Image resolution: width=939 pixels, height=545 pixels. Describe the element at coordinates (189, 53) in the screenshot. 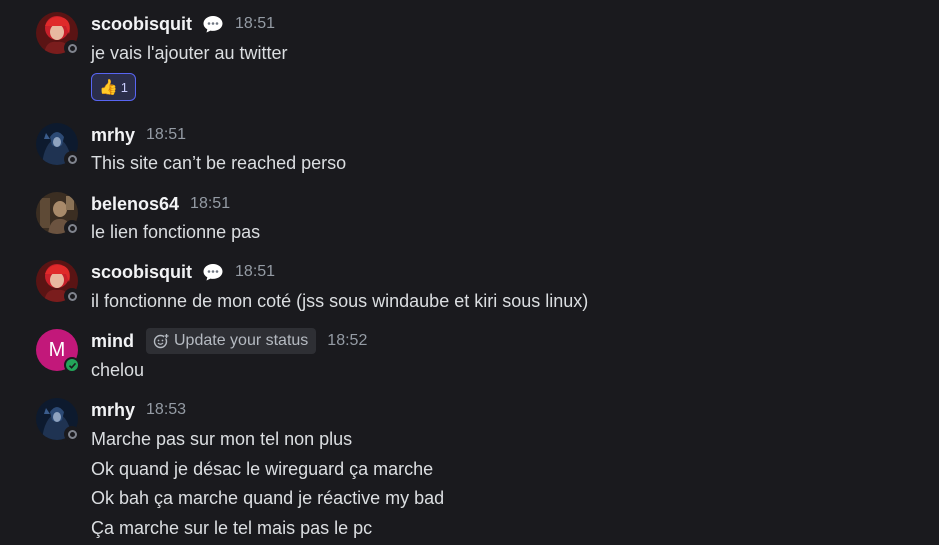

I see `message-text: je vais l'ajouter au twitter` at that location.